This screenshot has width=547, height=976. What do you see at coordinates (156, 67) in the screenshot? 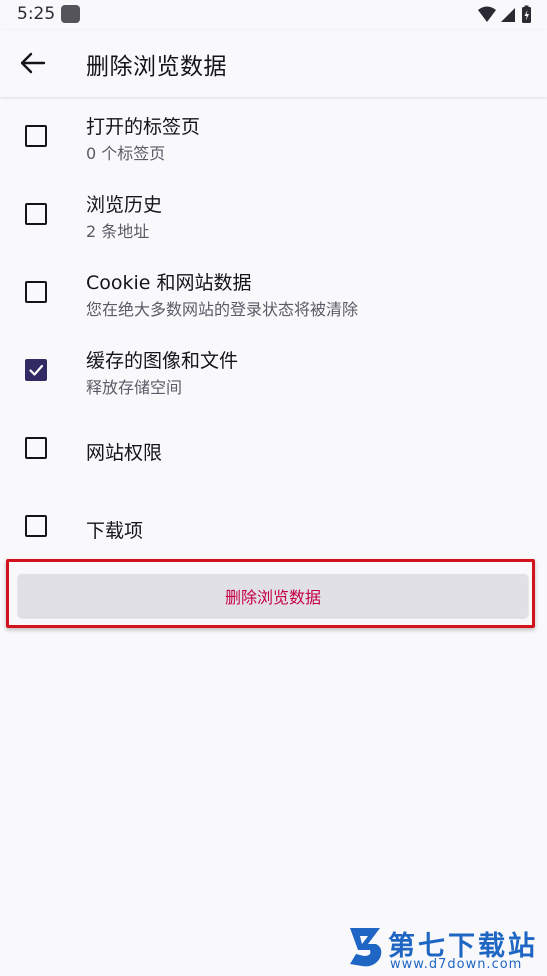
I see `page-title: 删除浏览数据` at bounding box center [156, 67].